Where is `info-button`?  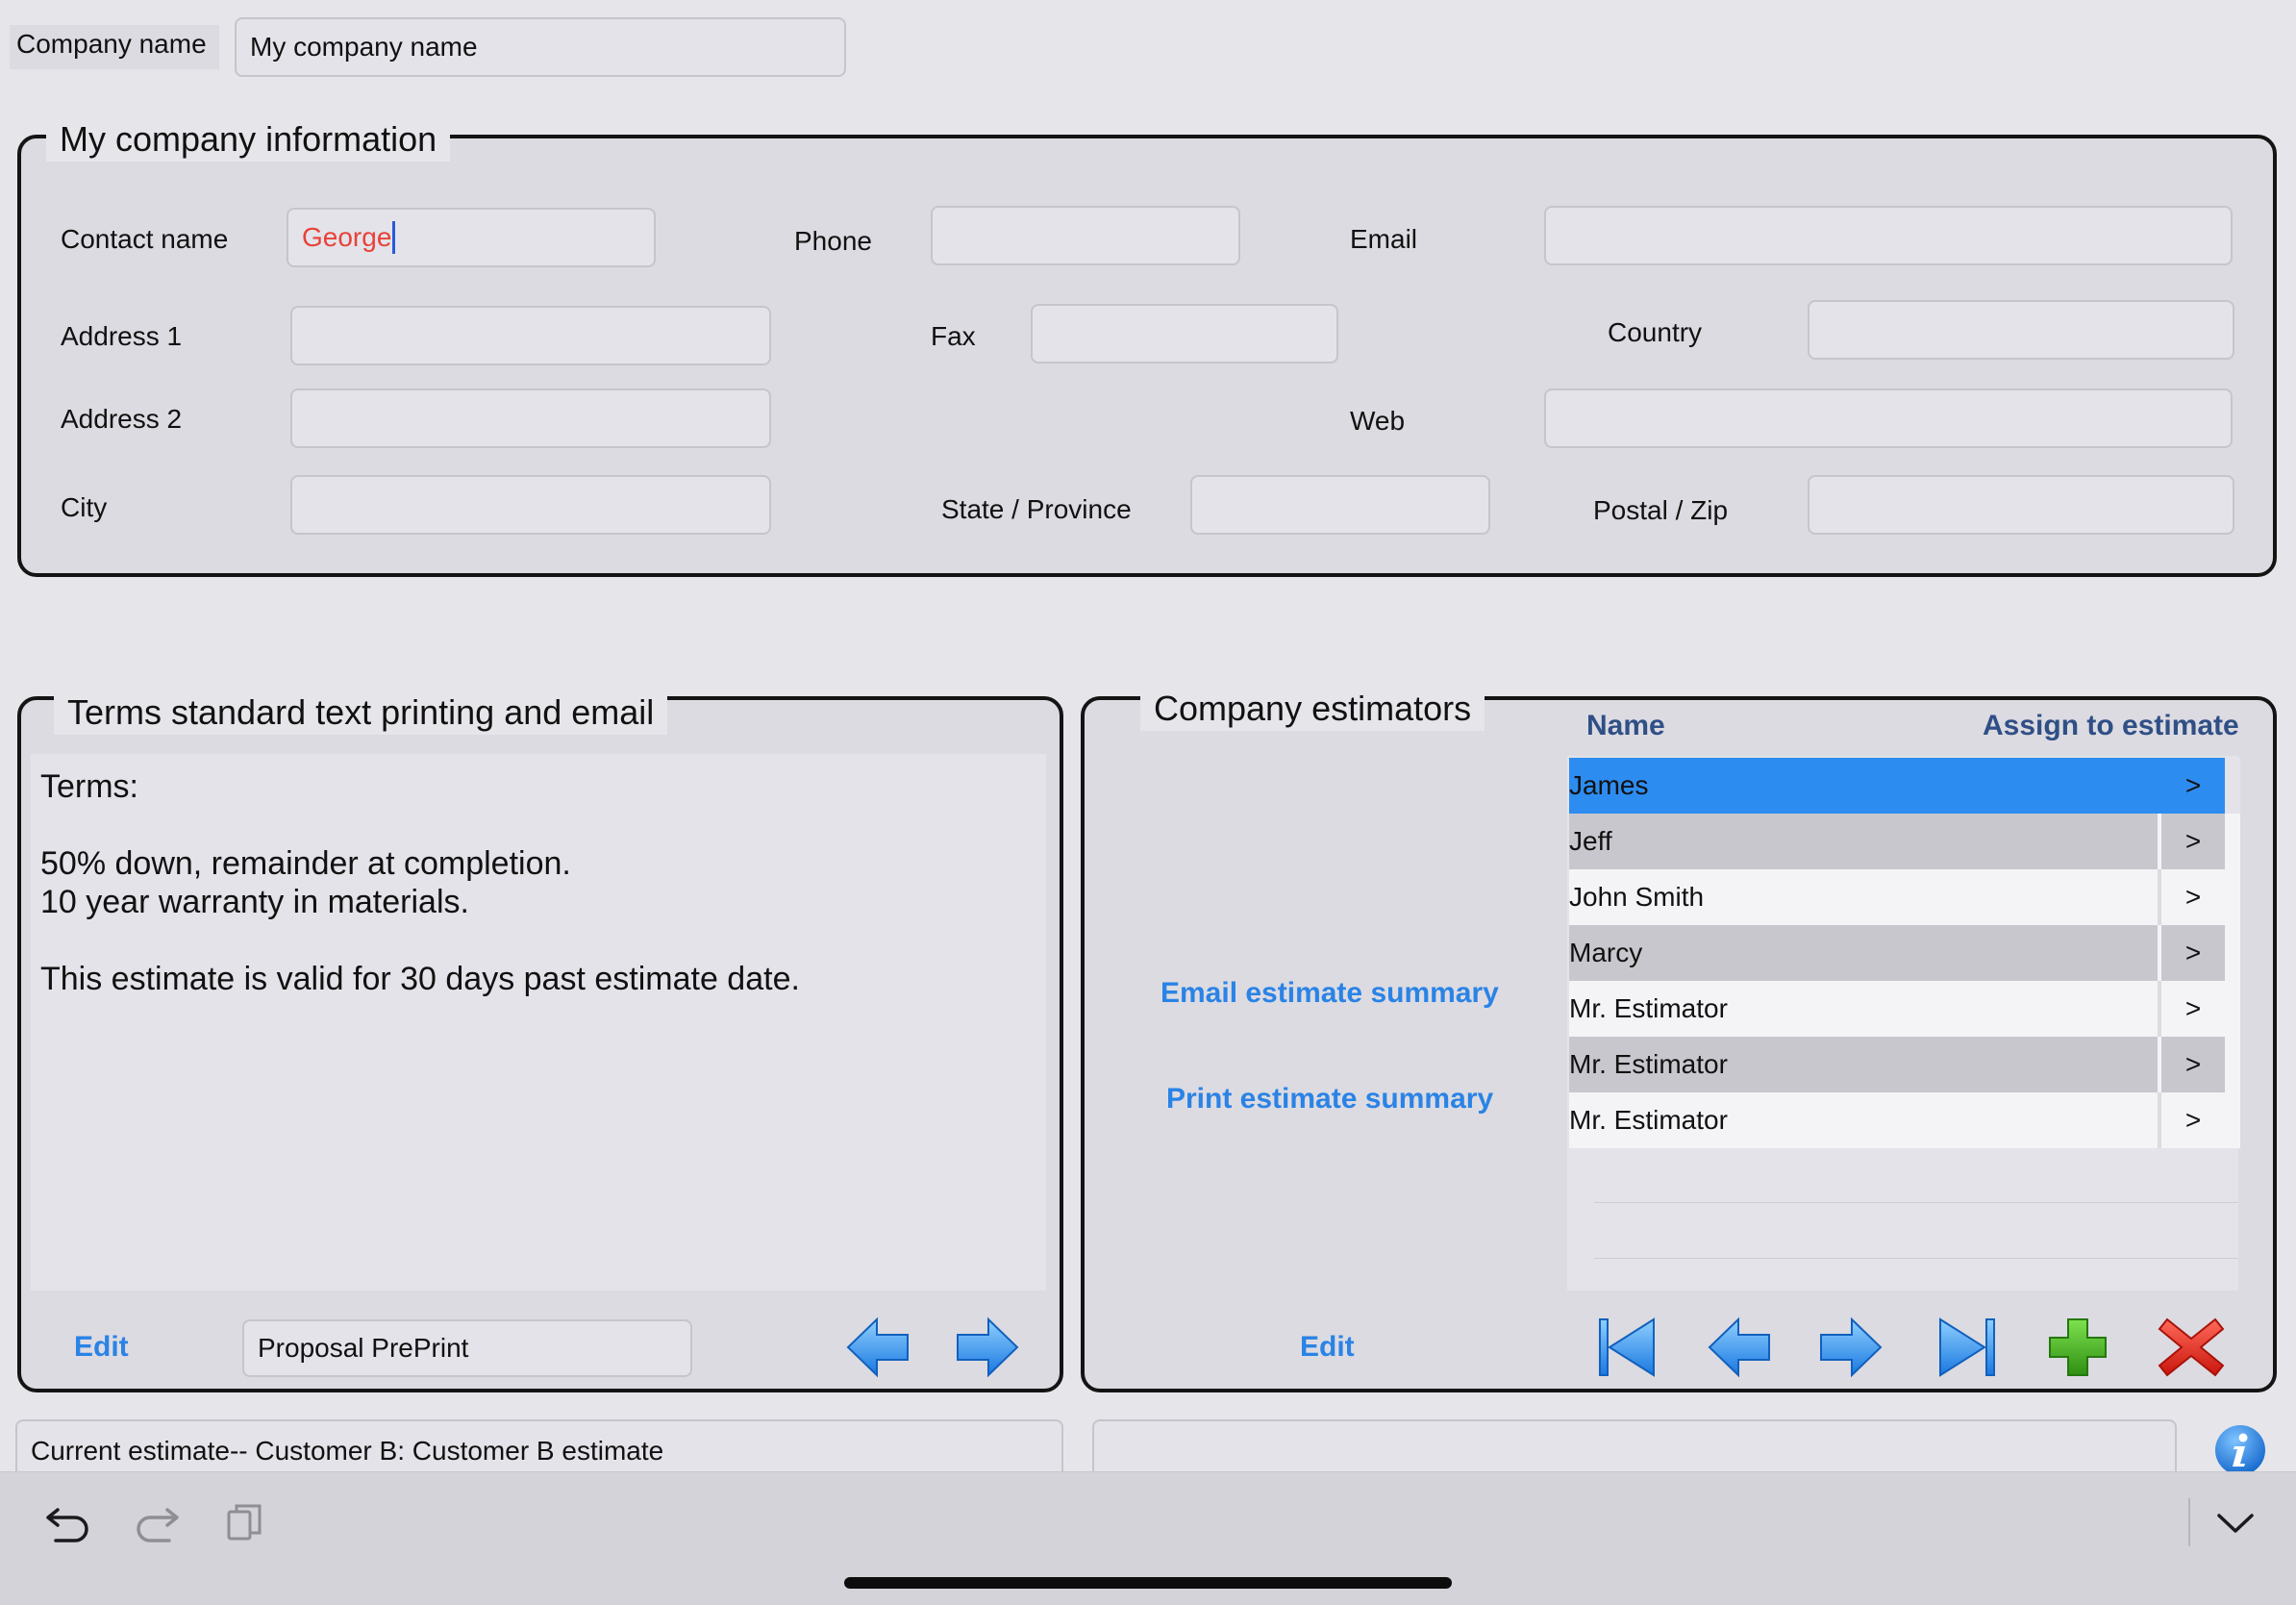
info-button is located at coordinates (2240, 1450).